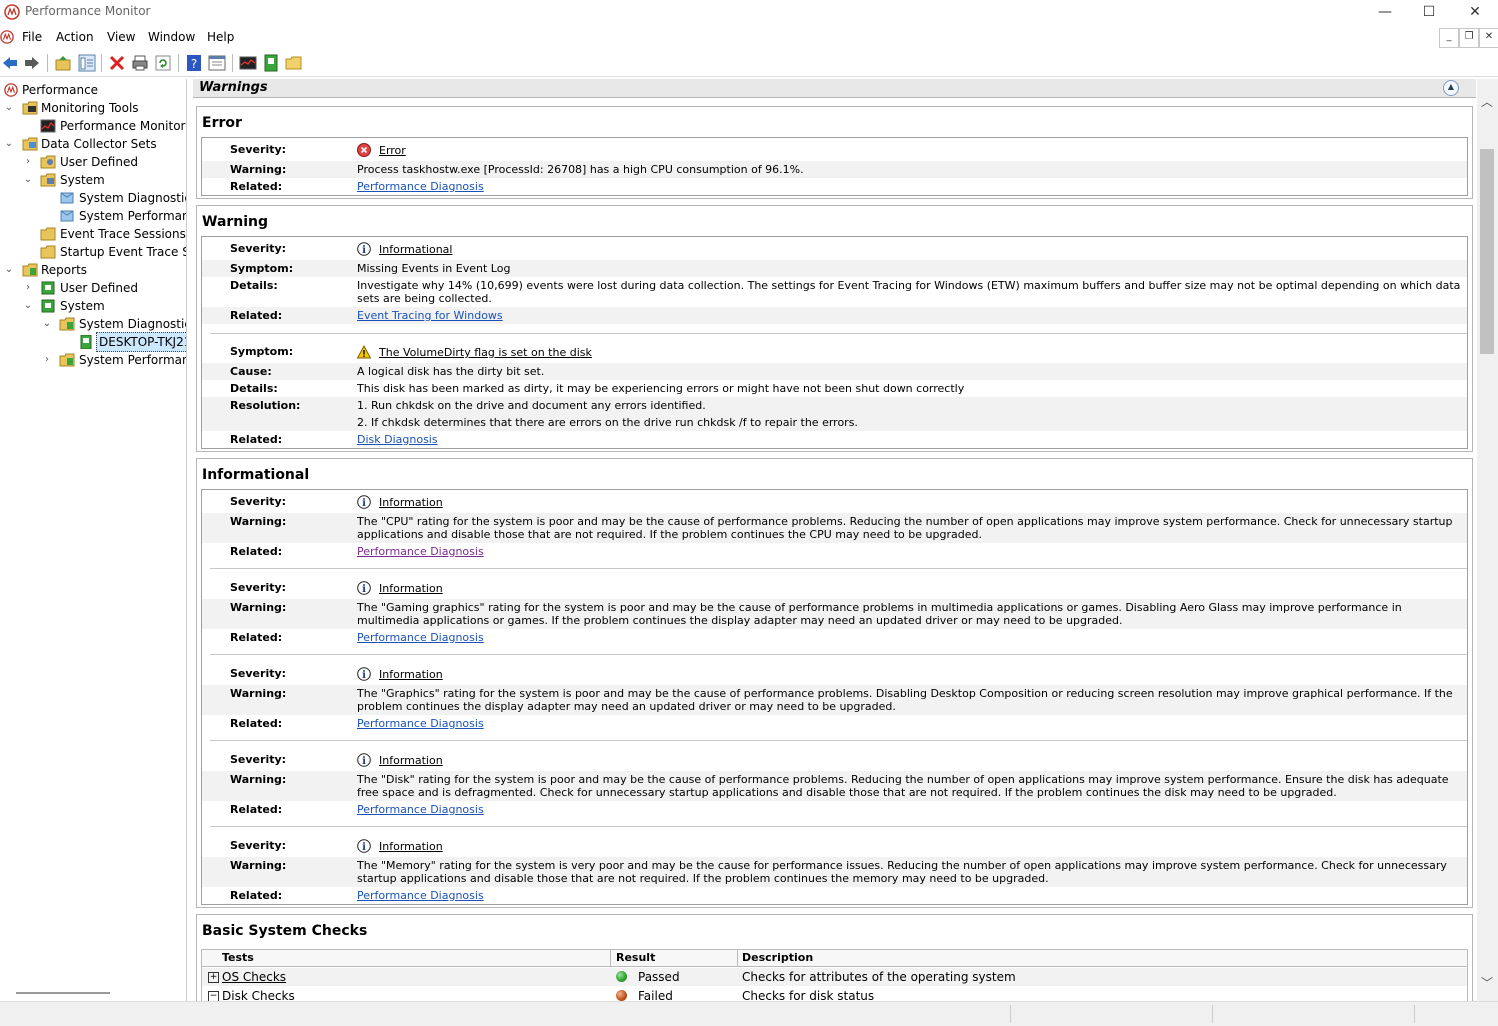  Describe the element at coordinates (48, 306) in the screenshot. I see `report-folder-icon` at that location.